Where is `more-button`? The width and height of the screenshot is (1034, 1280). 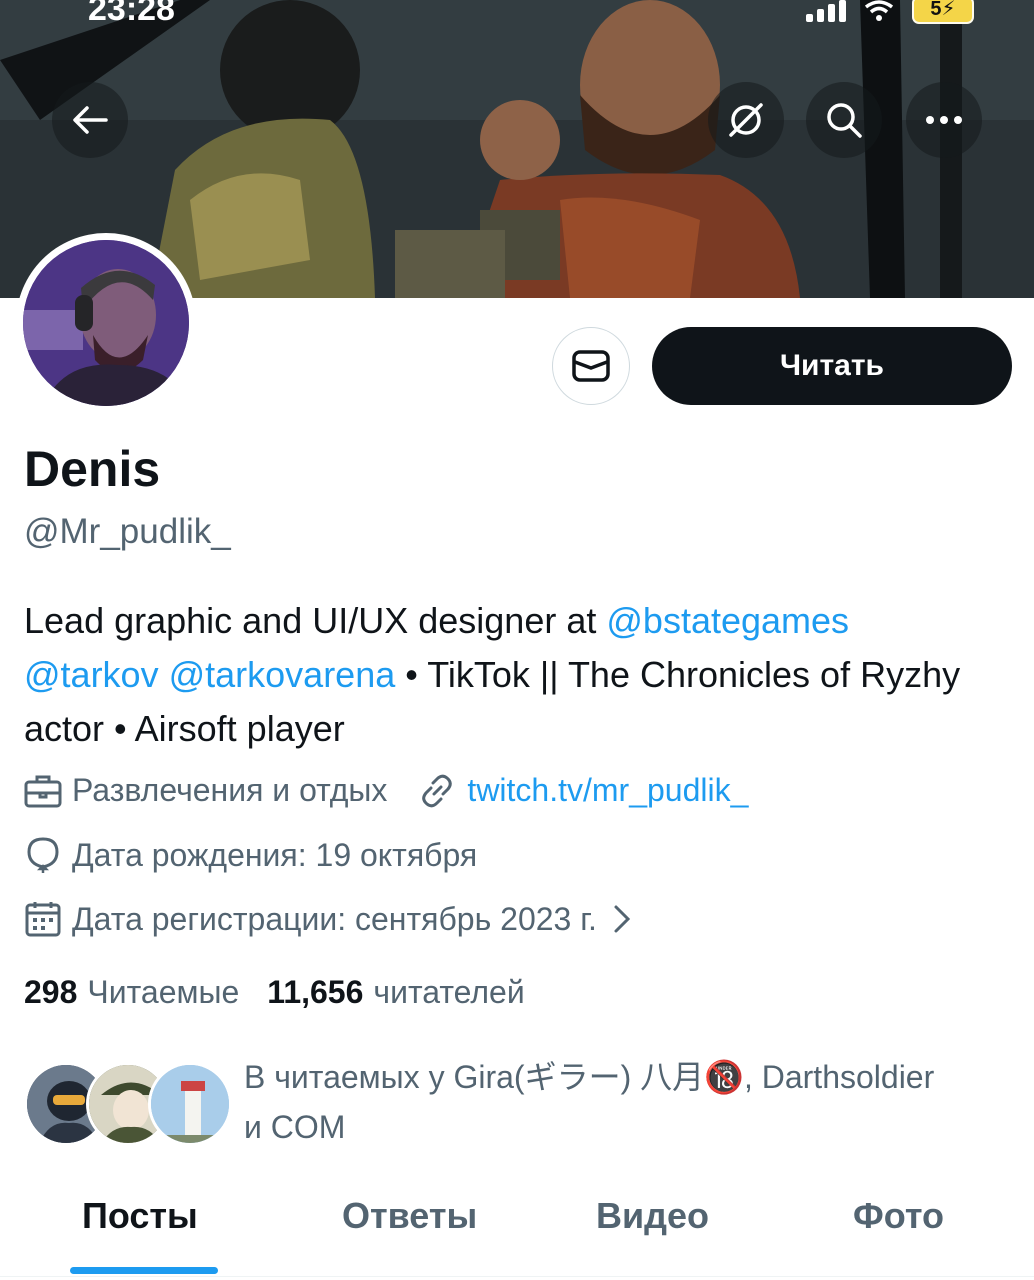 more-button is located at coordinates (944, 120).